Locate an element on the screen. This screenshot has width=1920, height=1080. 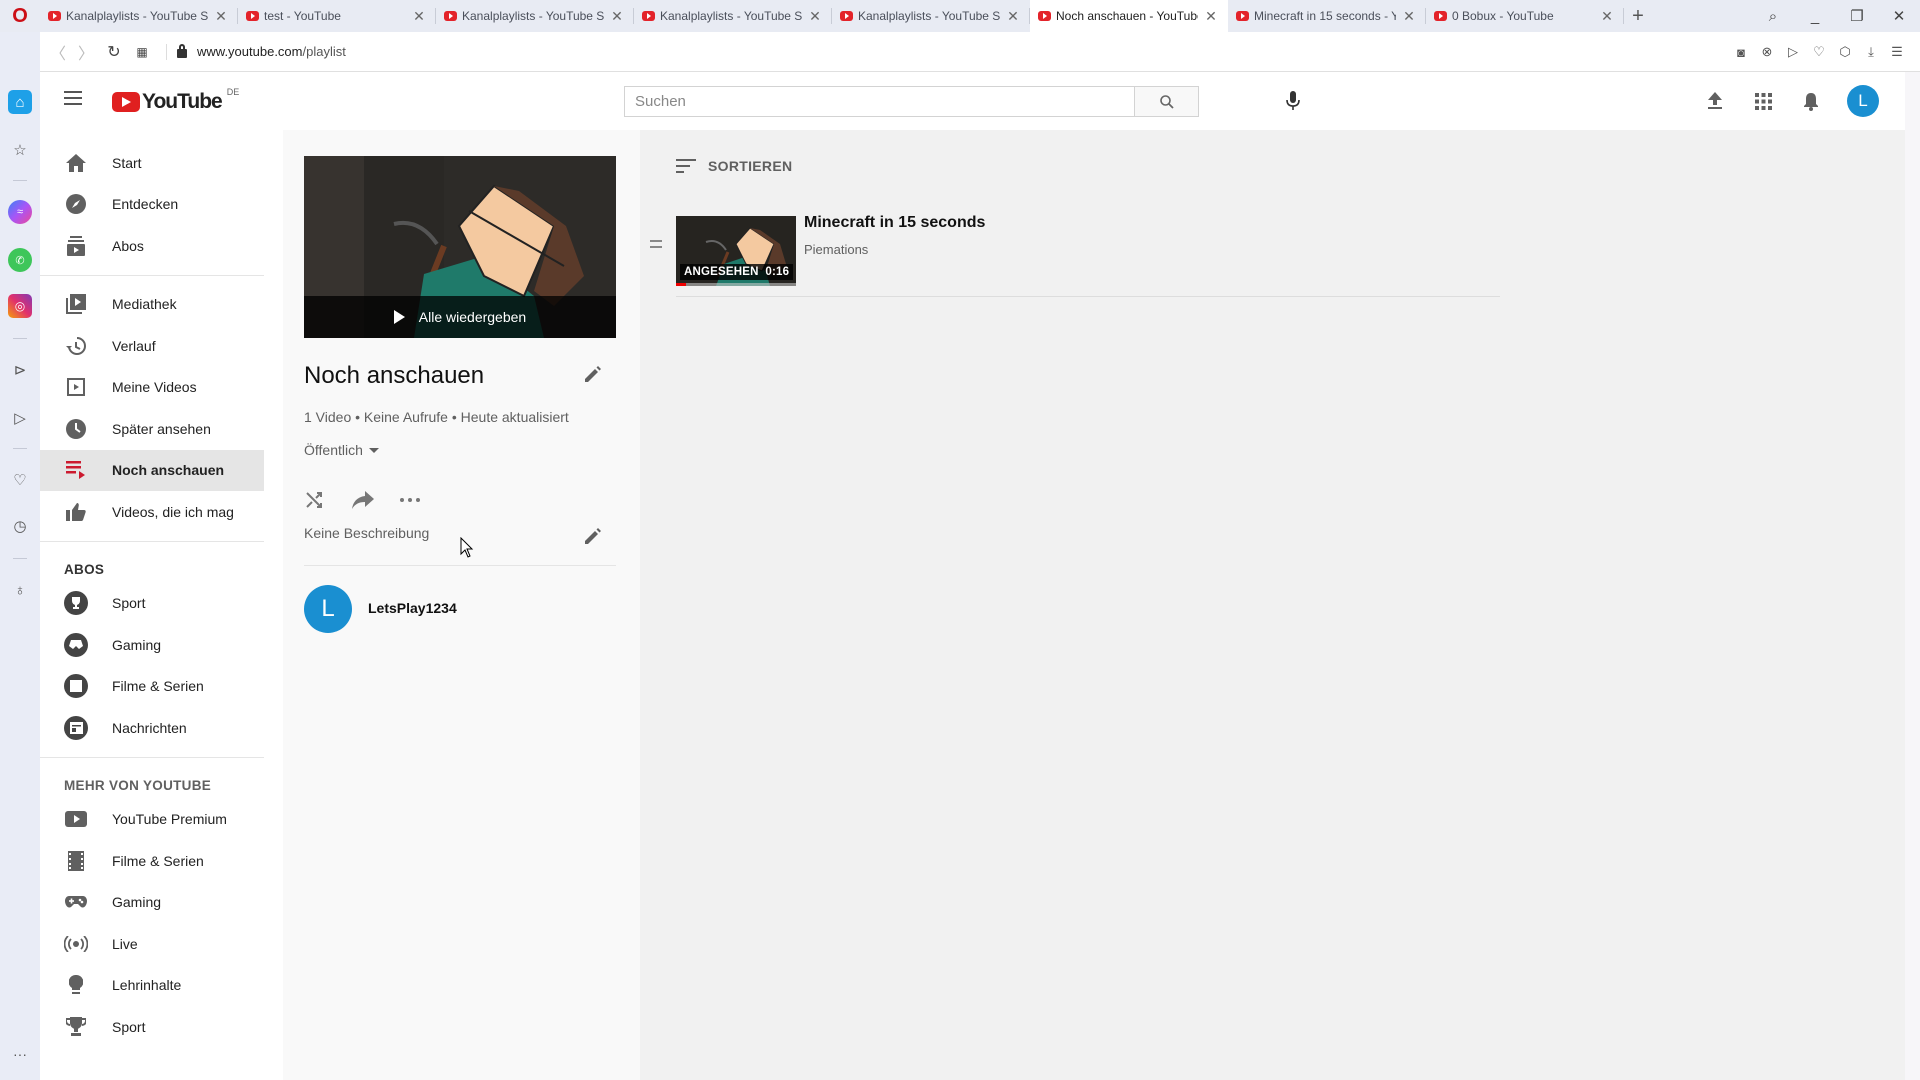
divider is located at coordinates (460, 565).